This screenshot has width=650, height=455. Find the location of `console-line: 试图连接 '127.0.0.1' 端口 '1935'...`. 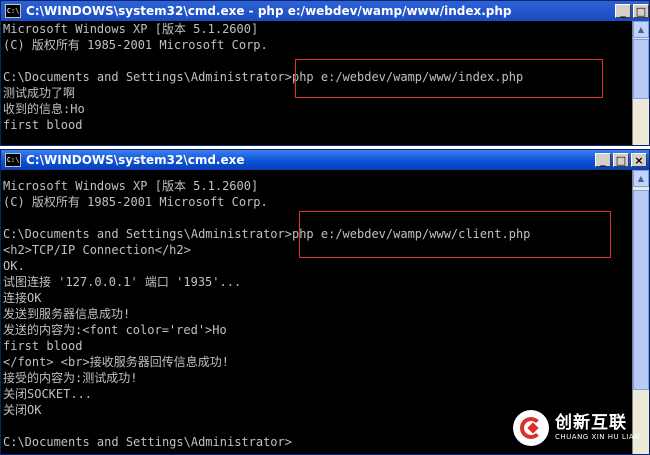

console-line: 试图连接 '127.0.0.1' 端口 '1935'... is located at coordinates (122, 282).